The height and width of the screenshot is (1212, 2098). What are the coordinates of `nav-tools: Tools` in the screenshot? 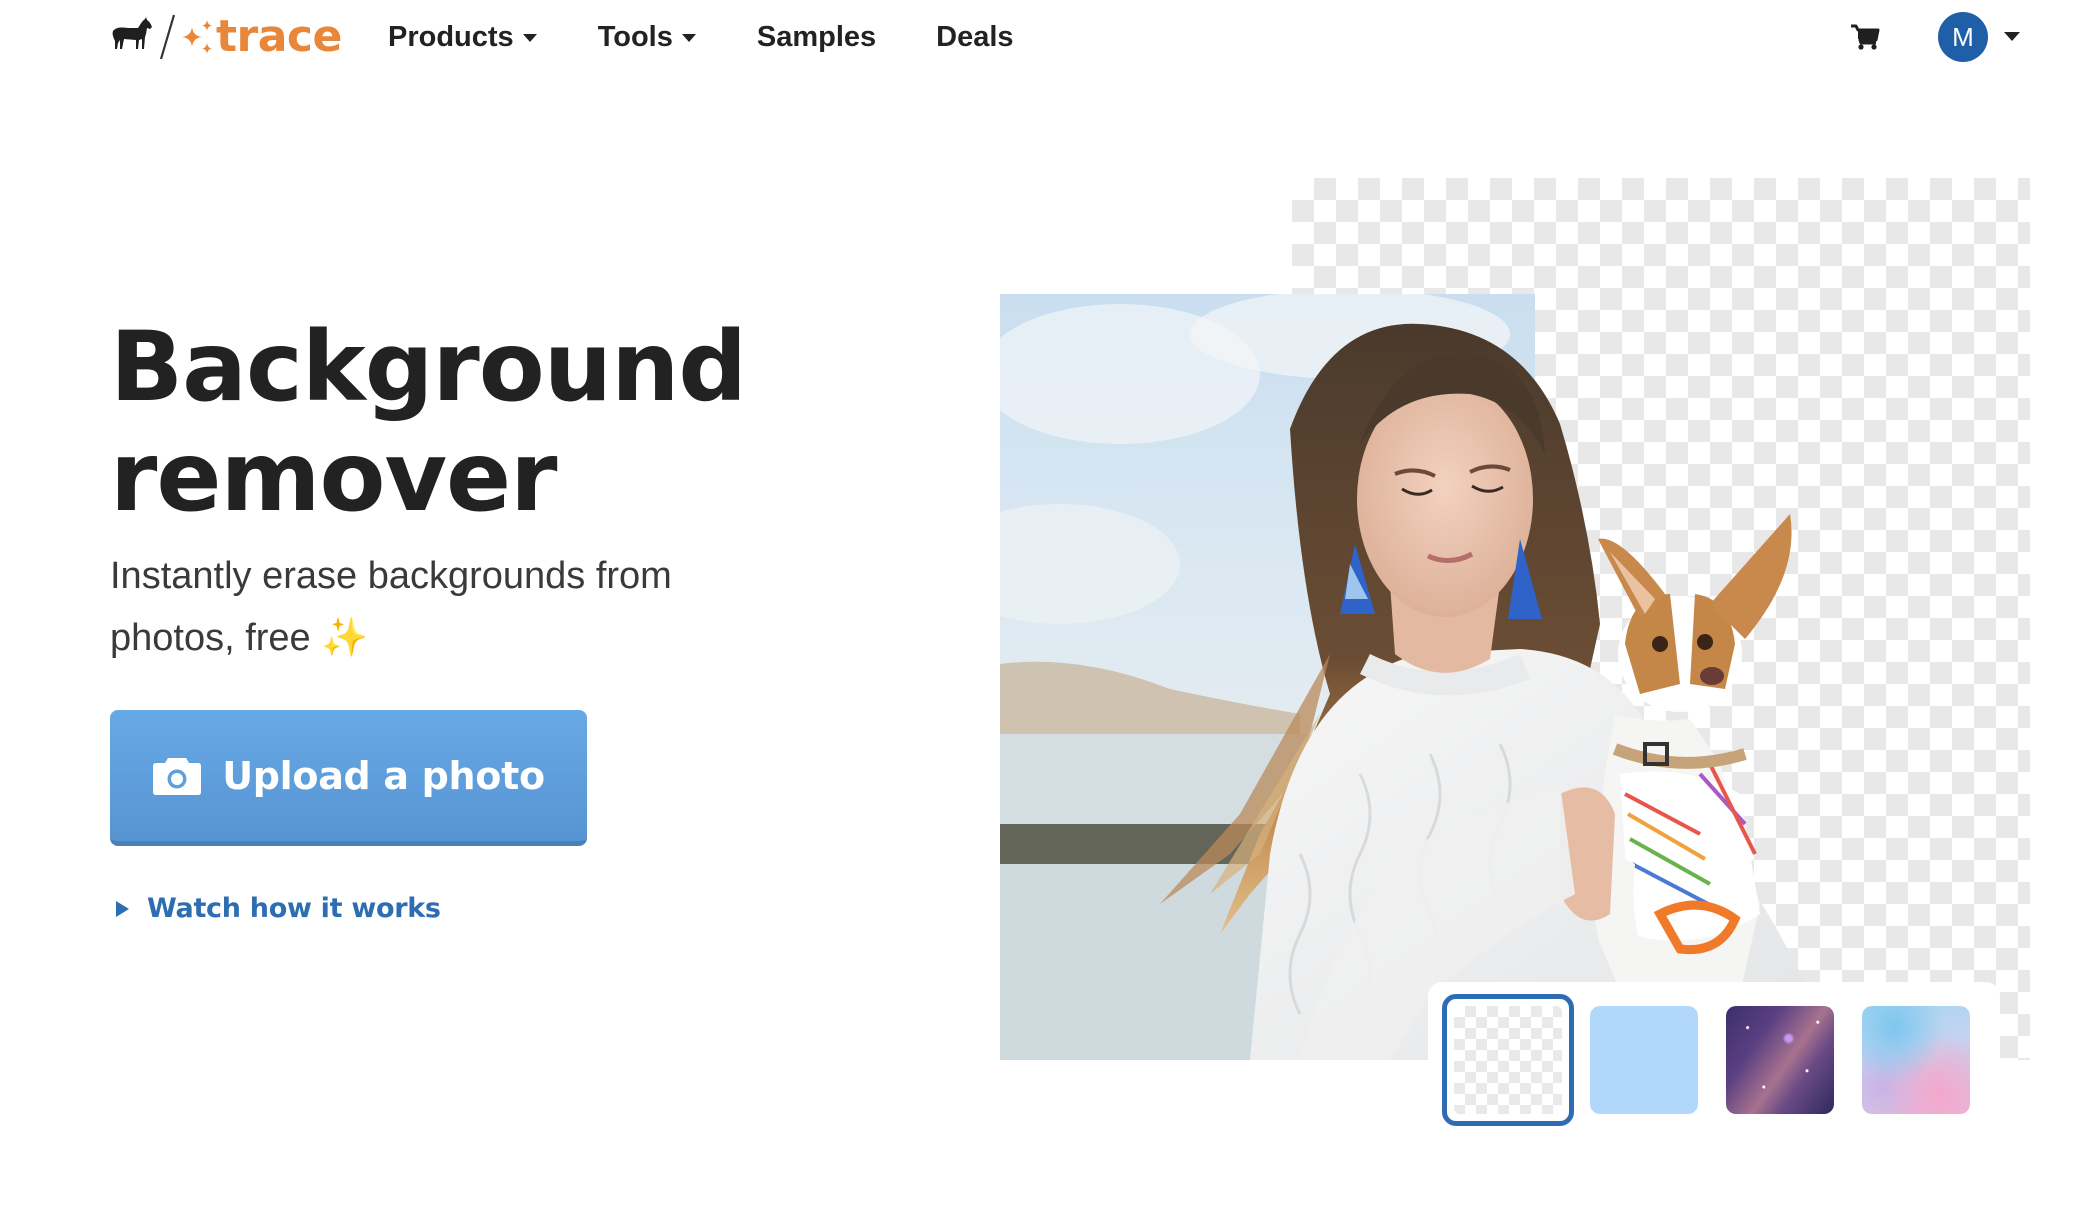 It's located at (647, 37).